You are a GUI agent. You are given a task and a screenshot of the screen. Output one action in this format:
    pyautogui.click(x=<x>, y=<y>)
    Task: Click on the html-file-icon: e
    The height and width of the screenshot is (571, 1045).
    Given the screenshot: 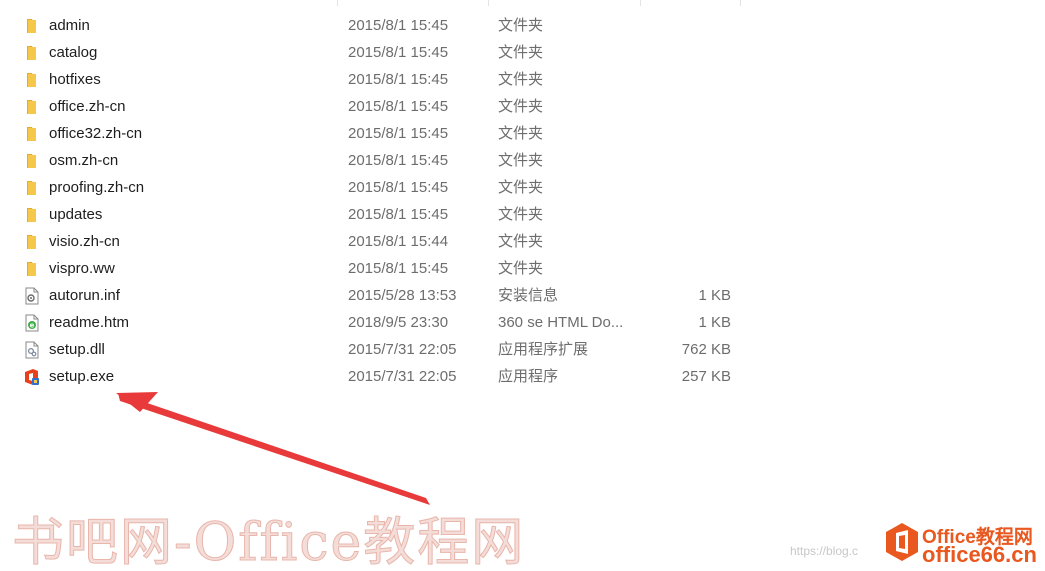 What is the action you would take?
    pyautogui.click(x=32, y=323)
    